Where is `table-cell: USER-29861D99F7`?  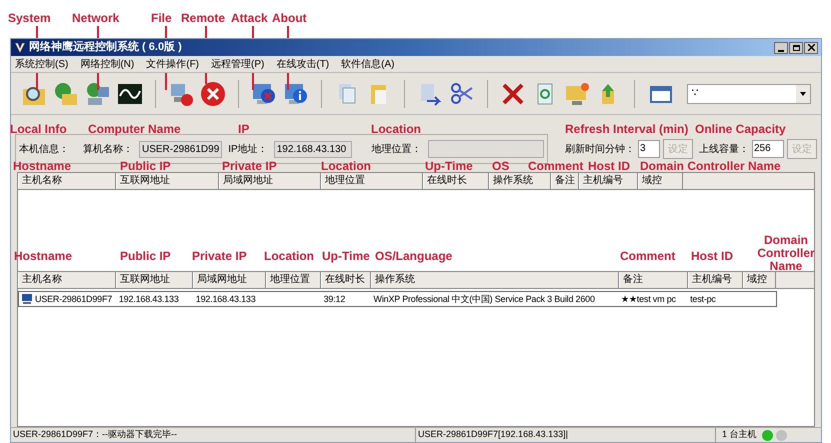
table-cell: USER-29861D99F7 is located at coordinates (73, 299).